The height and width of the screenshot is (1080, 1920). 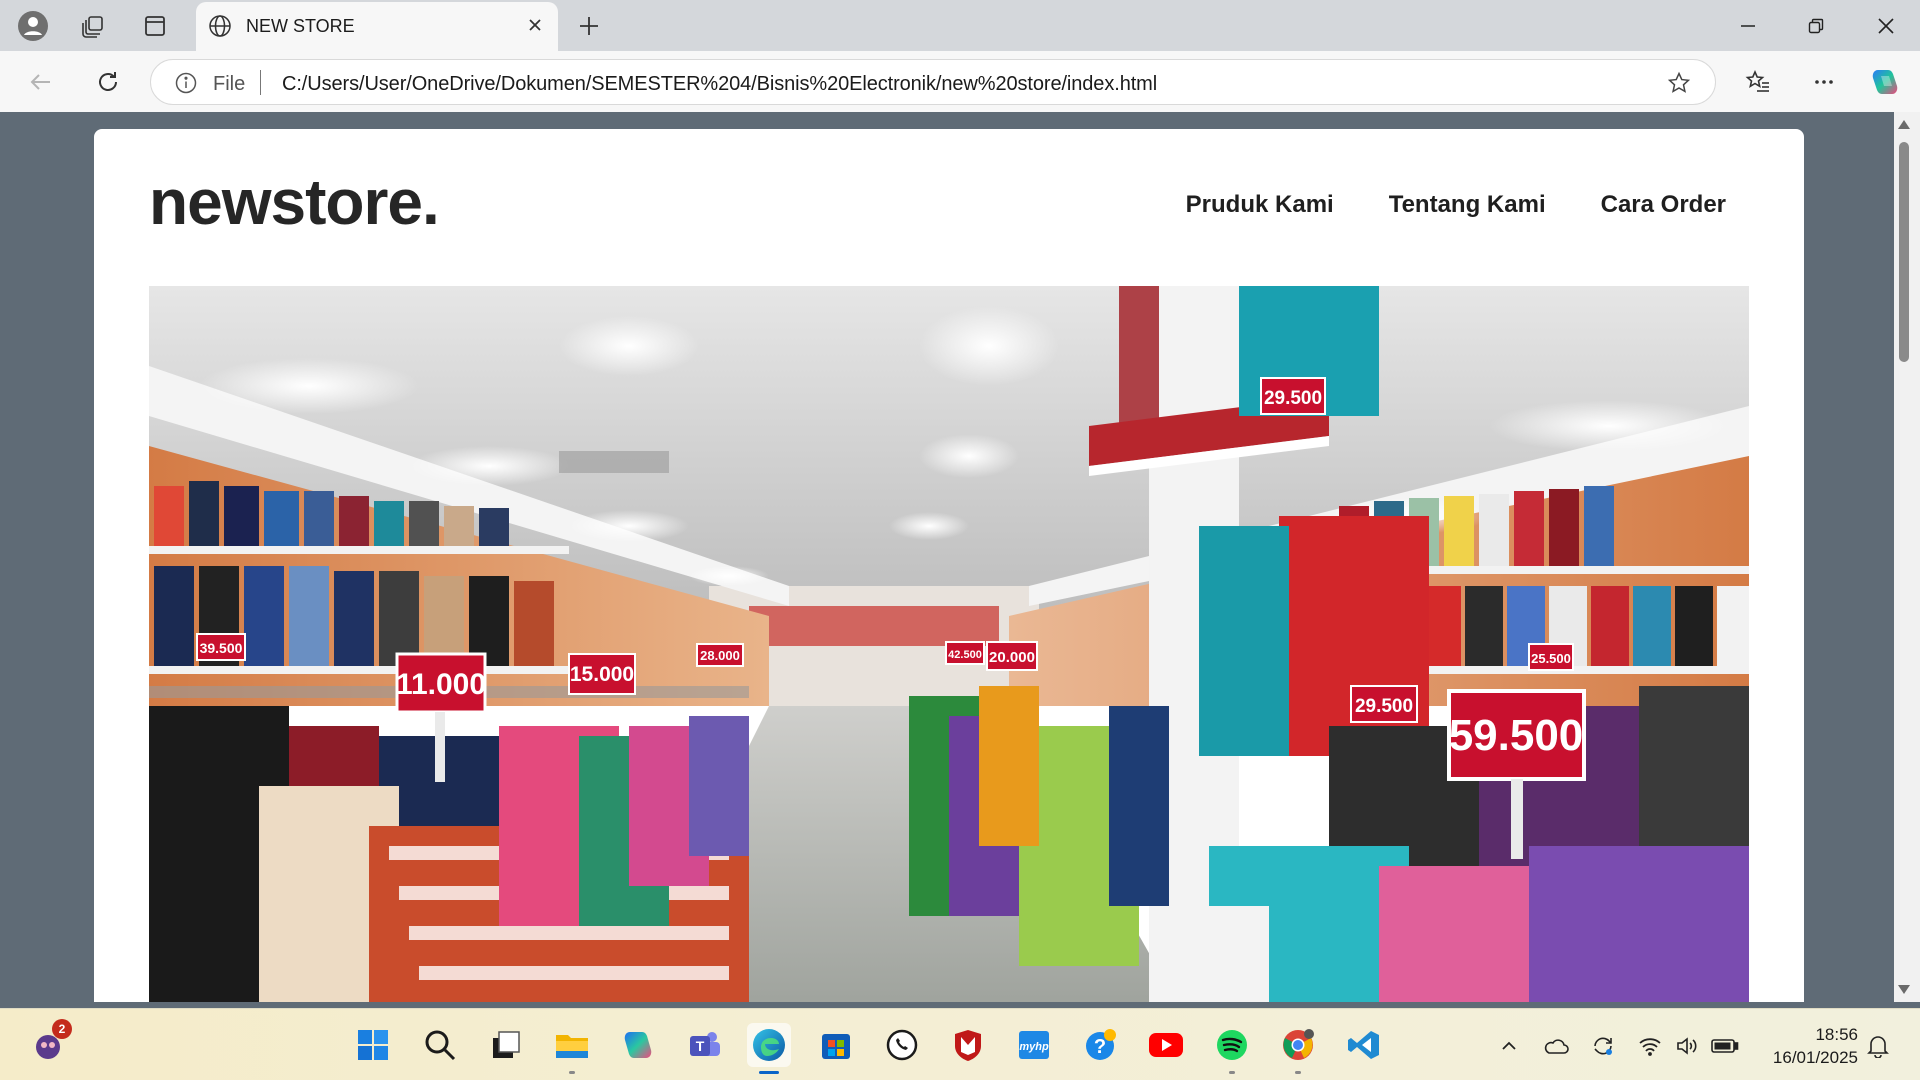 I want to click on tab-title: NEW STORE, so click(x=300, y=26).